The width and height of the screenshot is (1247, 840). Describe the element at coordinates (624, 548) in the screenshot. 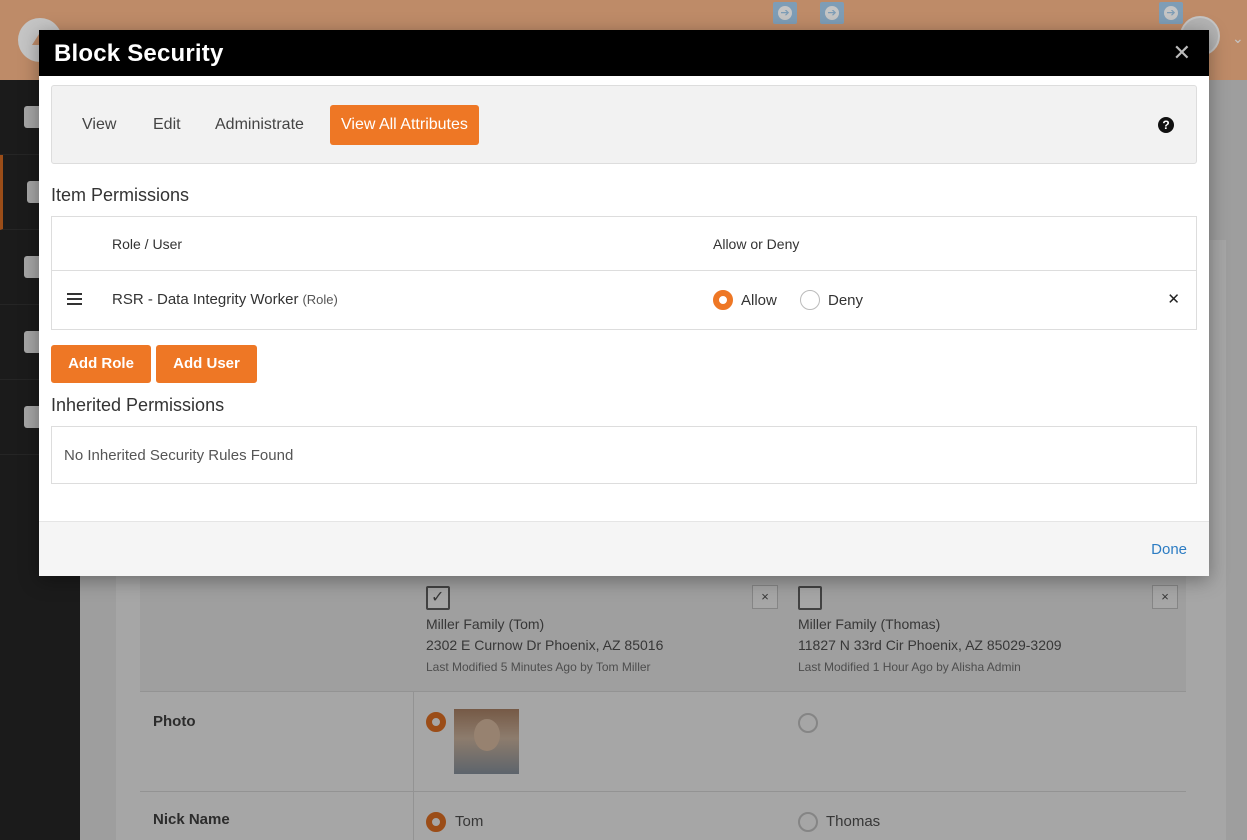

I see `modal-footer: Done` at that location.